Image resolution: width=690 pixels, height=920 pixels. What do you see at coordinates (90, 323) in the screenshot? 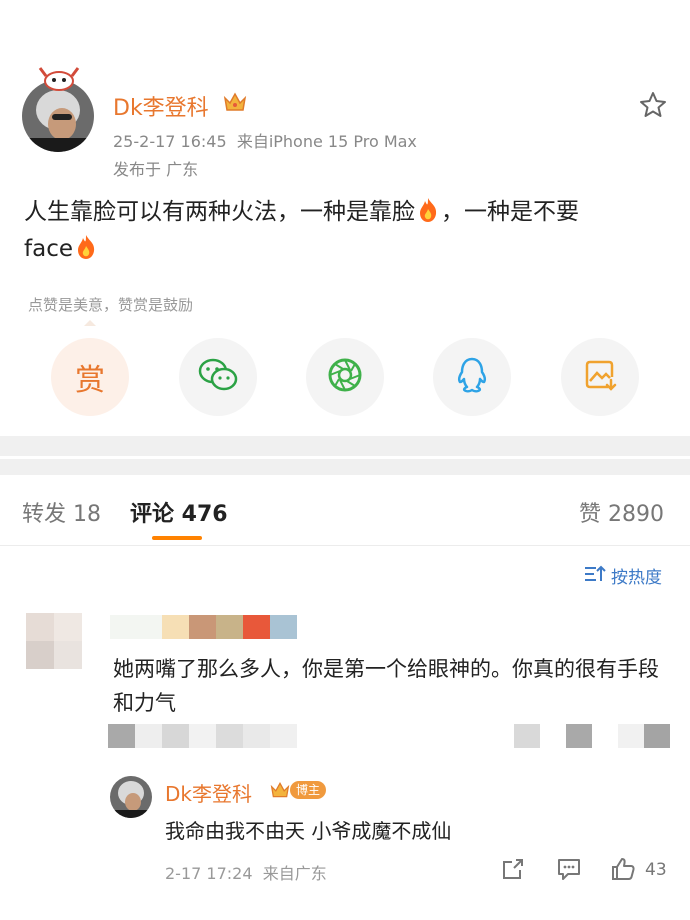
I see `hint-pointer` at bounding box center [90, 323].